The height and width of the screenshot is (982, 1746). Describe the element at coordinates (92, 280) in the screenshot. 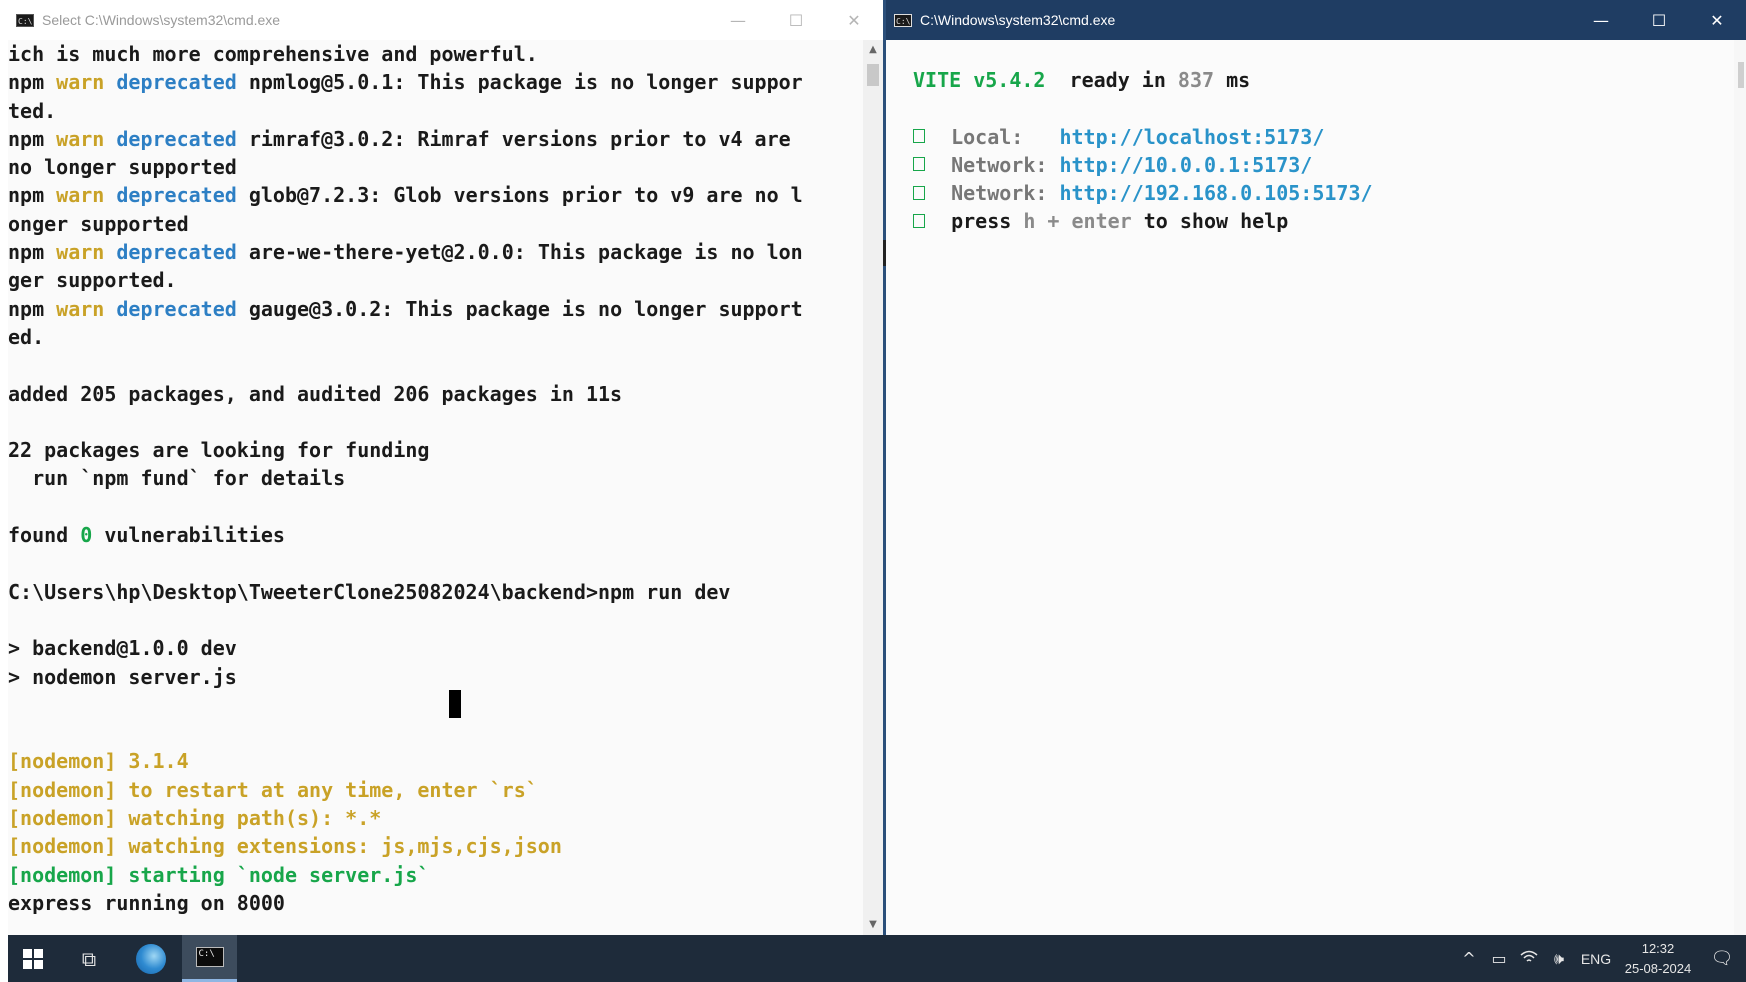

I see `console-line: ger supported.` at that location.